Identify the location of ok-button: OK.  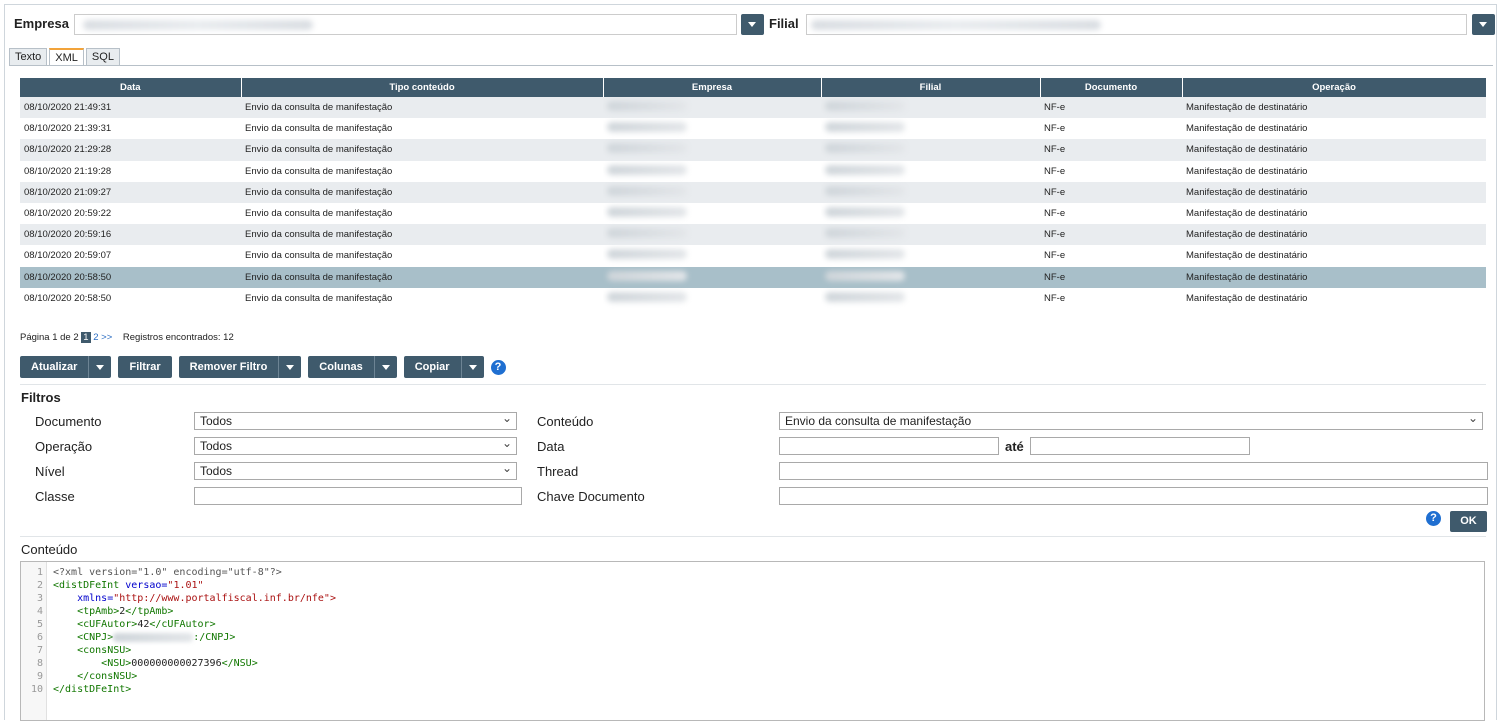
(1468, 521).